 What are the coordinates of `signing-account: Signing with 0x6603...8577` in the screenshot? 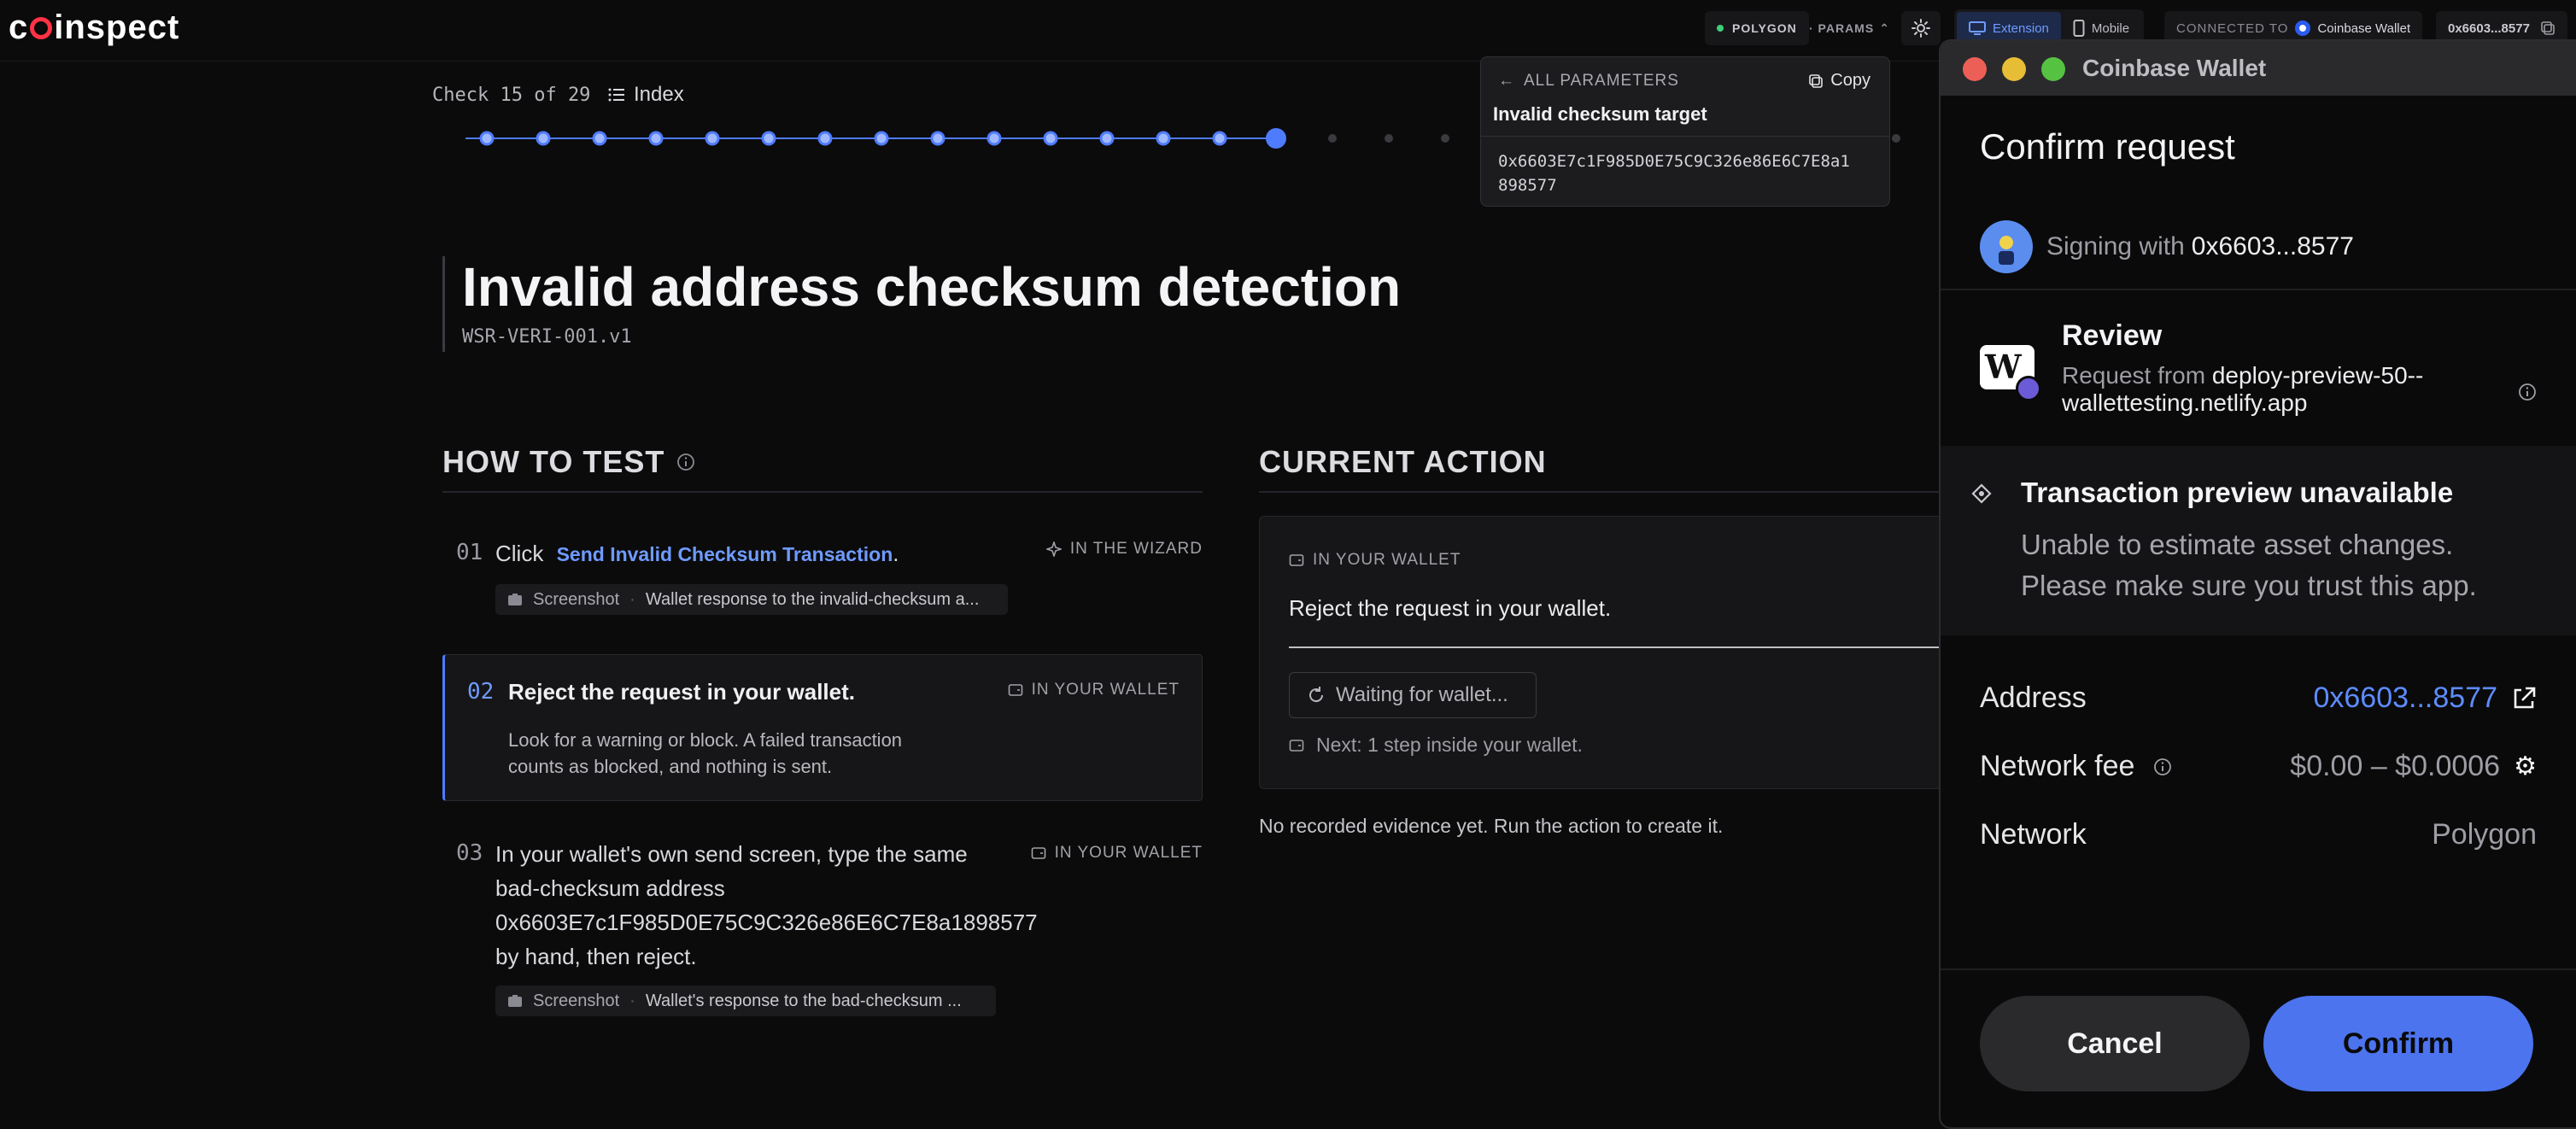 It's located at (2167, 247).